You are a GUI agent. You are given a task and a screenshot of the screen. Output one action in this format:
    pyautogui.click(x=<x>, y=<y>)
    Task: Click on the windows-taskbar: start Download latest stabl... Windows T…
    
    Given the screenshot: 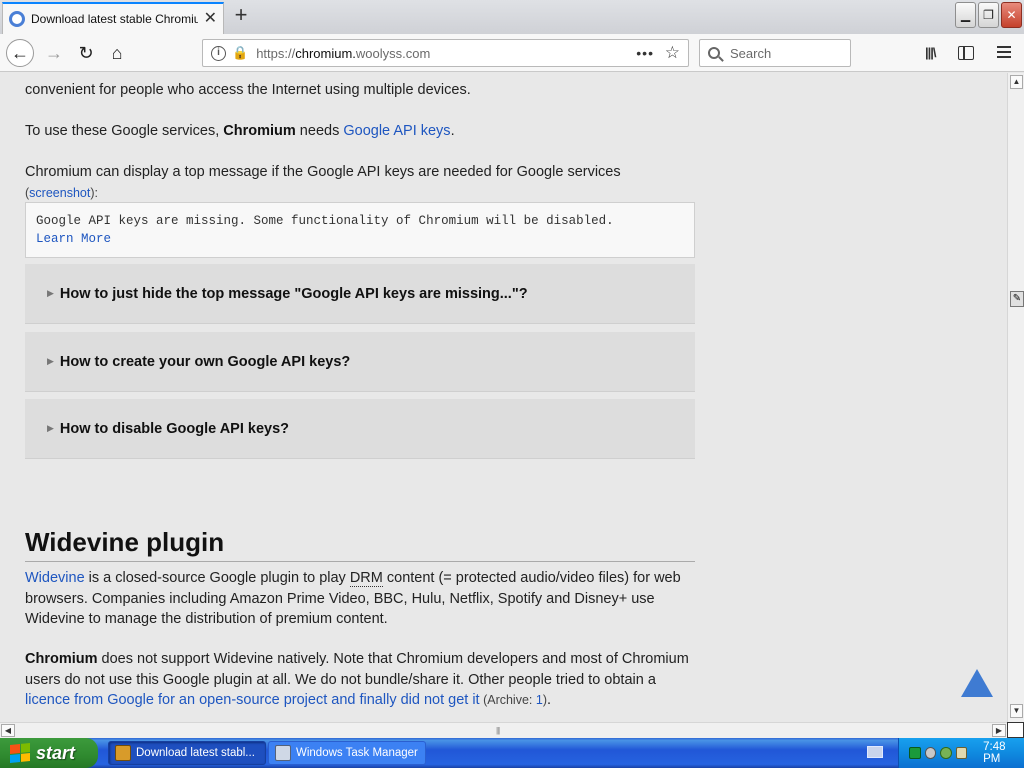 What is the action you would take?
    pyautogui.click(x=512, y=753)
    